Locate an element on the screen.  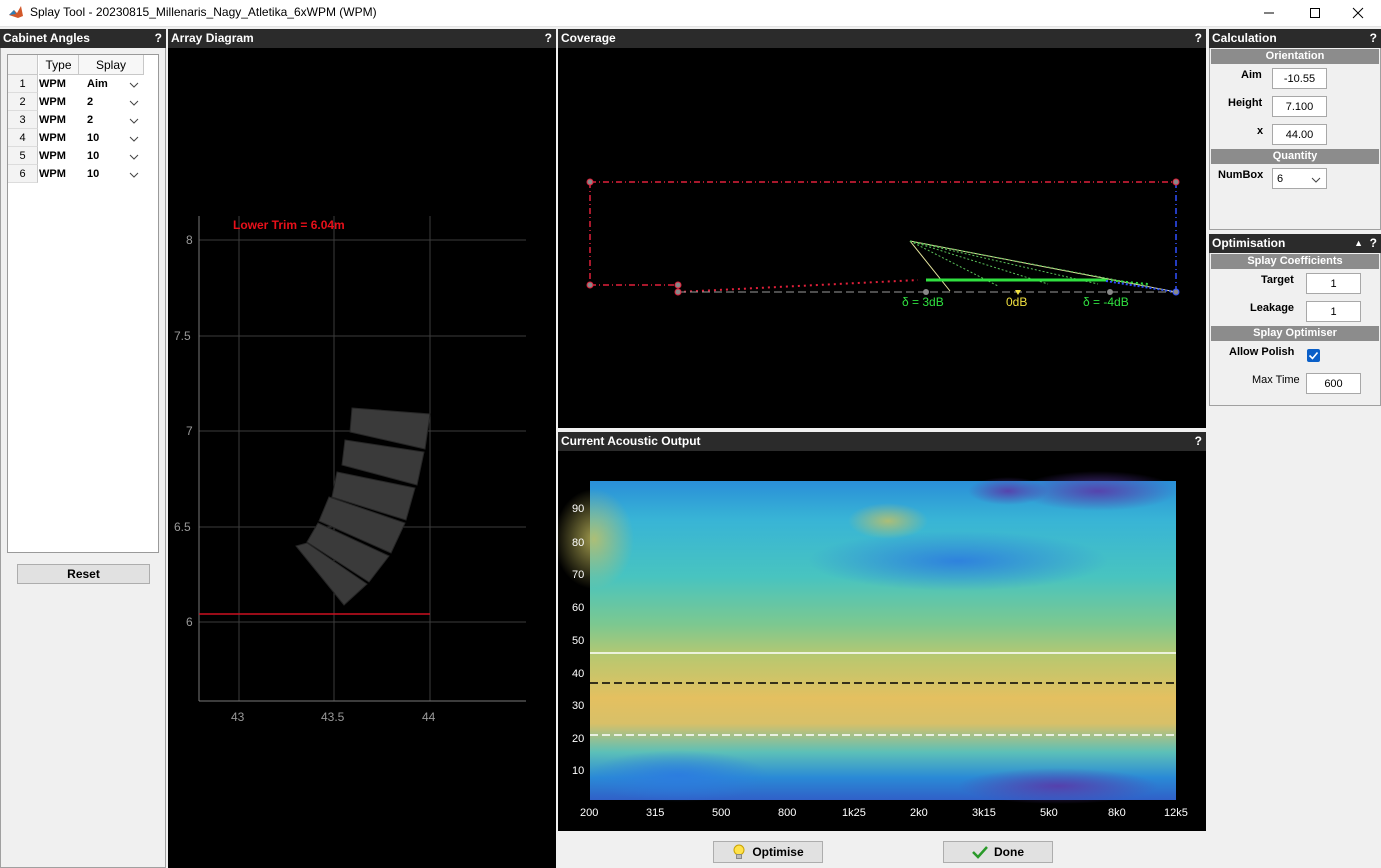
minimize-icon is located at coordinates (1269, 13).